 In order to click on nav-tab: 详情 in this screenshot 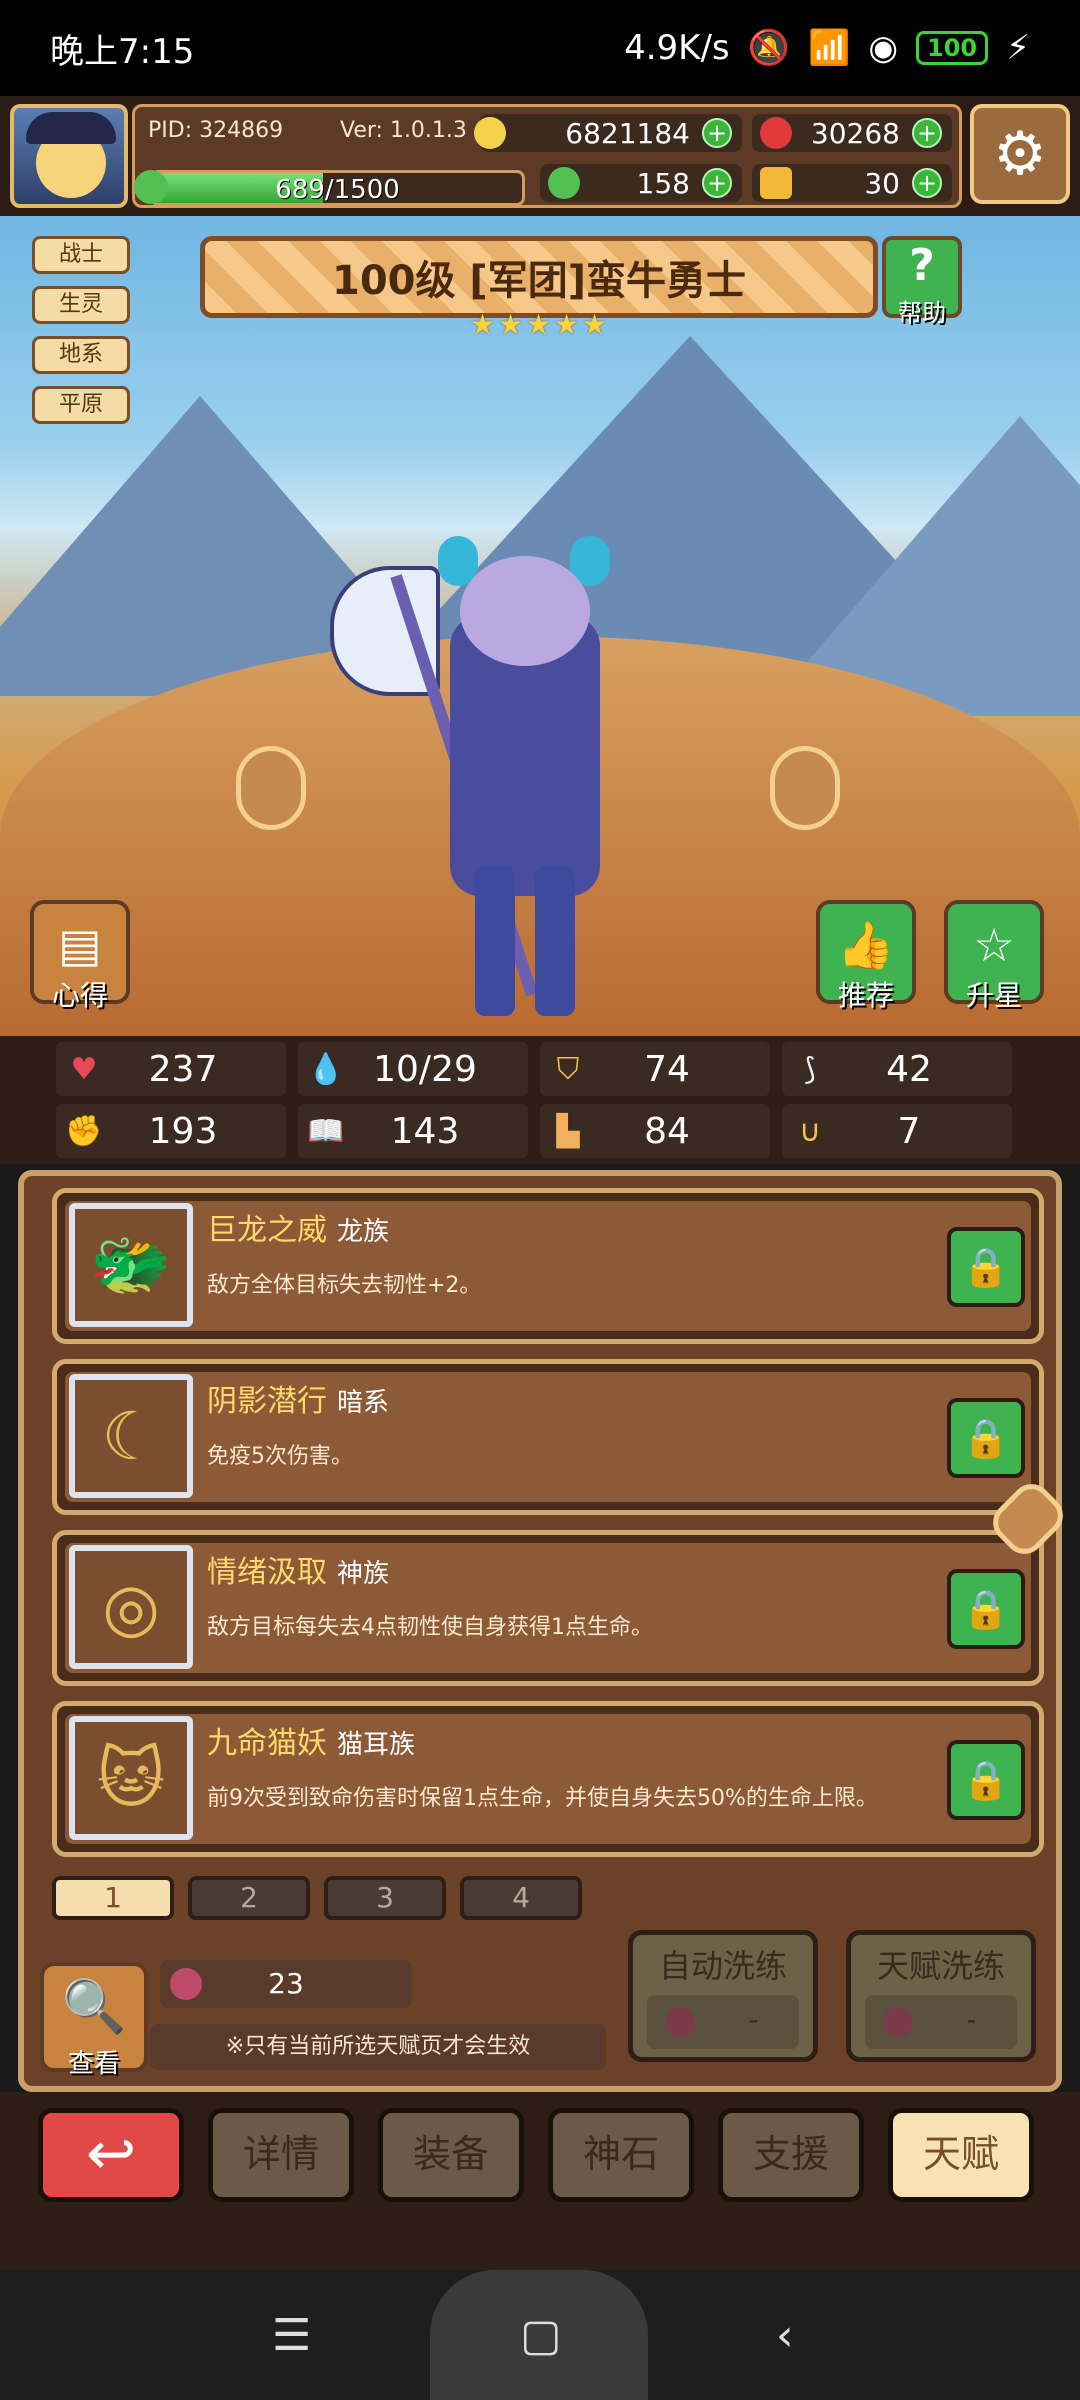, I will do `click(281, 2155)`.